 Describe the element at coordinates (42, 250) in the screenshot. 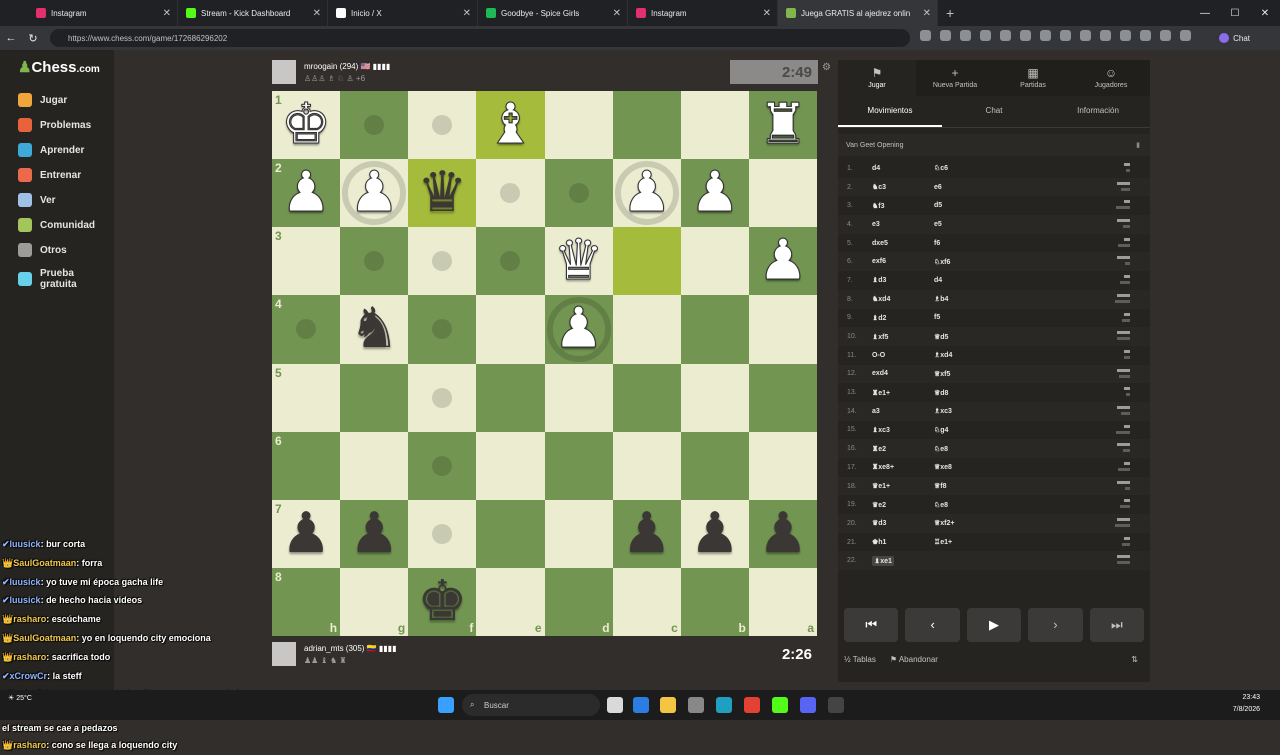

I see `sidebar-item-otros: Otros` at that location.